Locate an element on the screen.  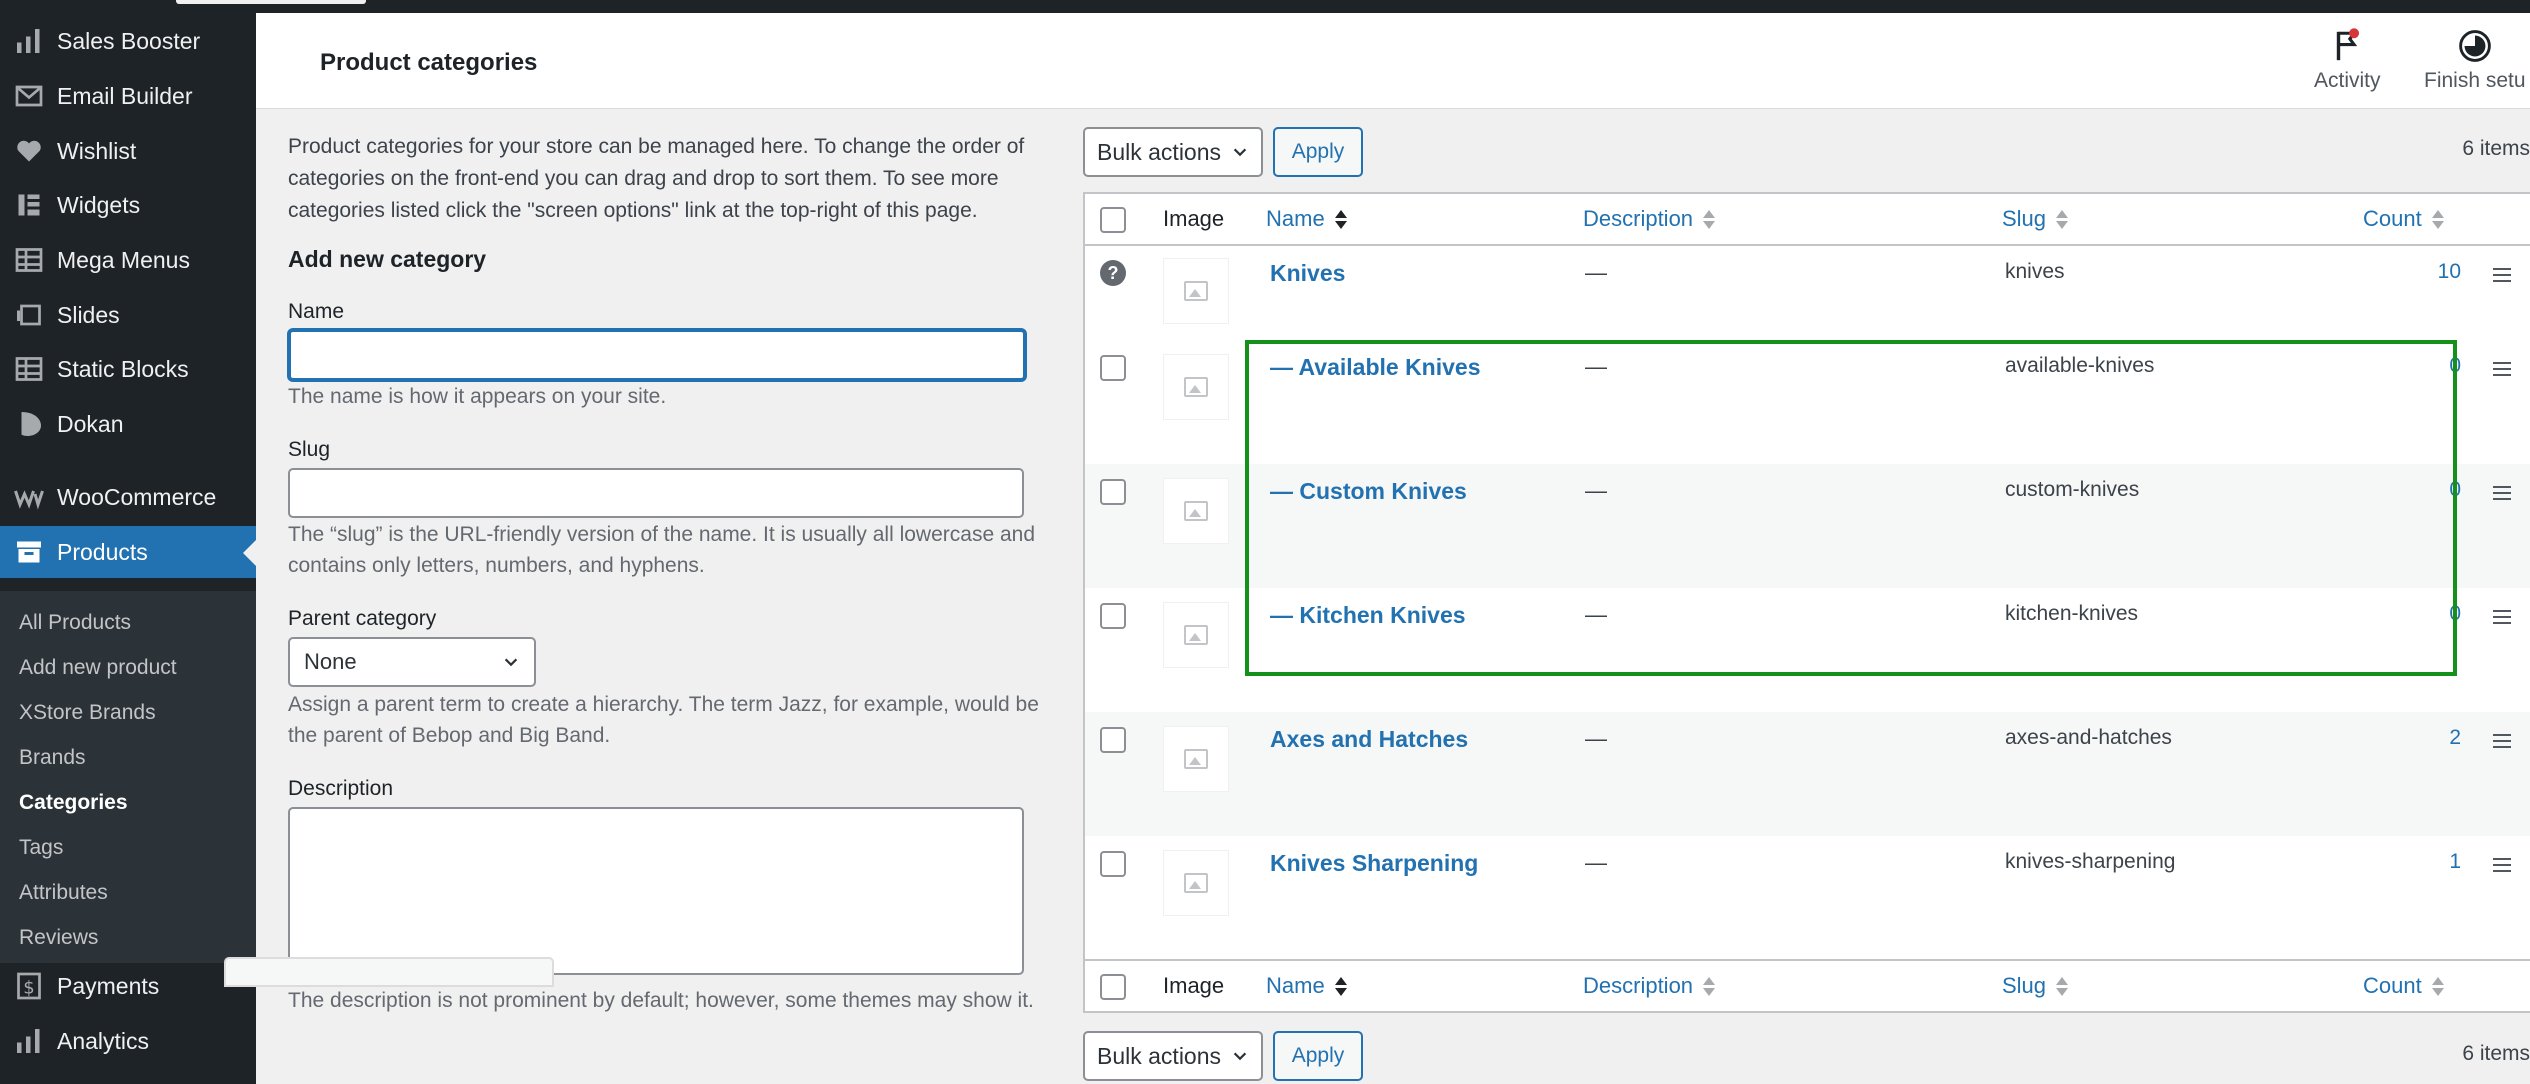
display-type-select is located at coordinates (389, 972).